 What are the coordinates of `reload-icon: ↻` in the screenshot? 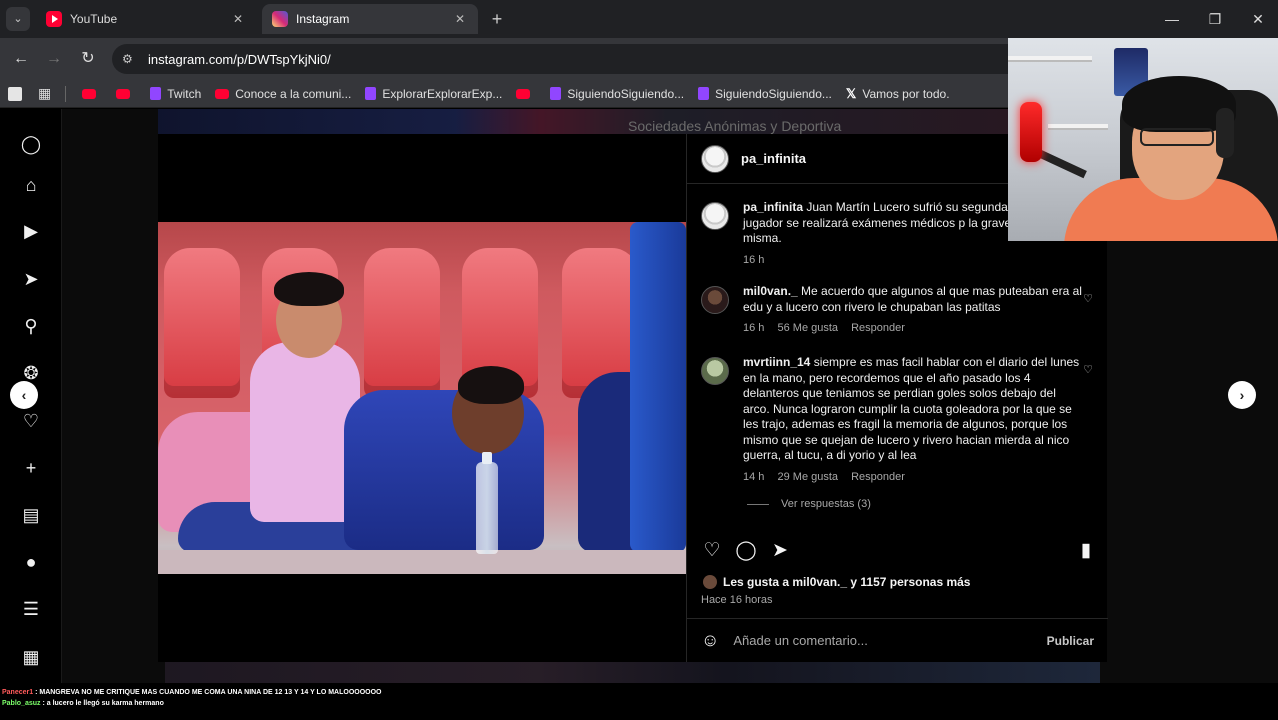 It's located at (88, 59).